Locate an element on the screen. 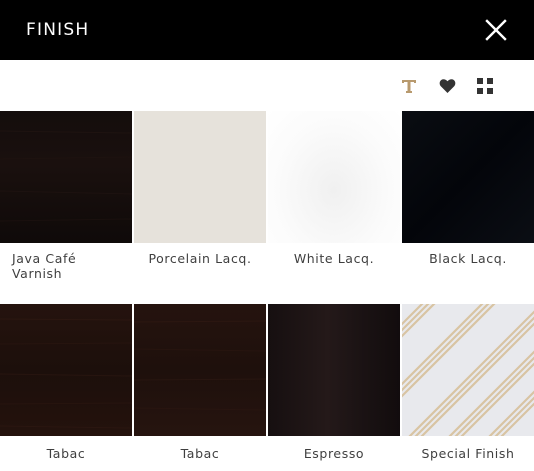  finish-label: Special Finish is located at coordinates (468, 453).